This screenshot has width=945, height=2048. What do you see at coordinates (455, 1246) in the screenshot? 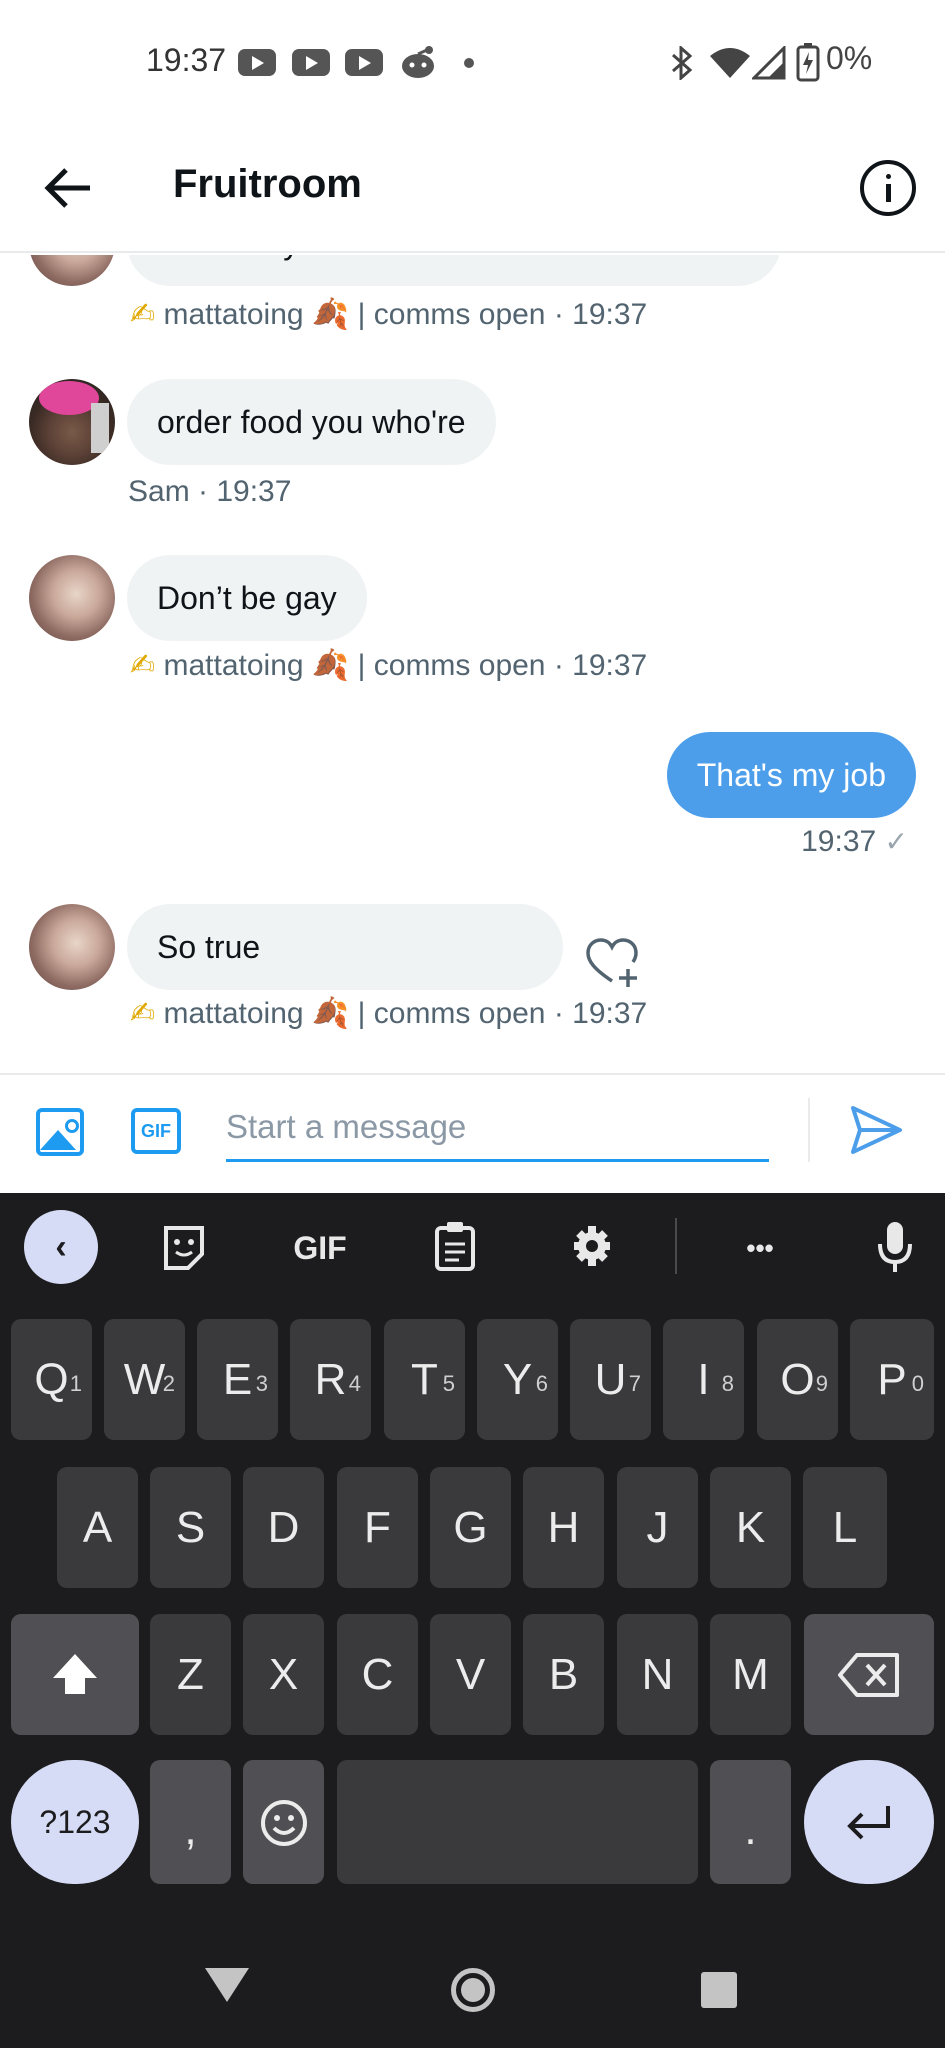
I see `clipboard-icon` at bounding box center [455, 1246].